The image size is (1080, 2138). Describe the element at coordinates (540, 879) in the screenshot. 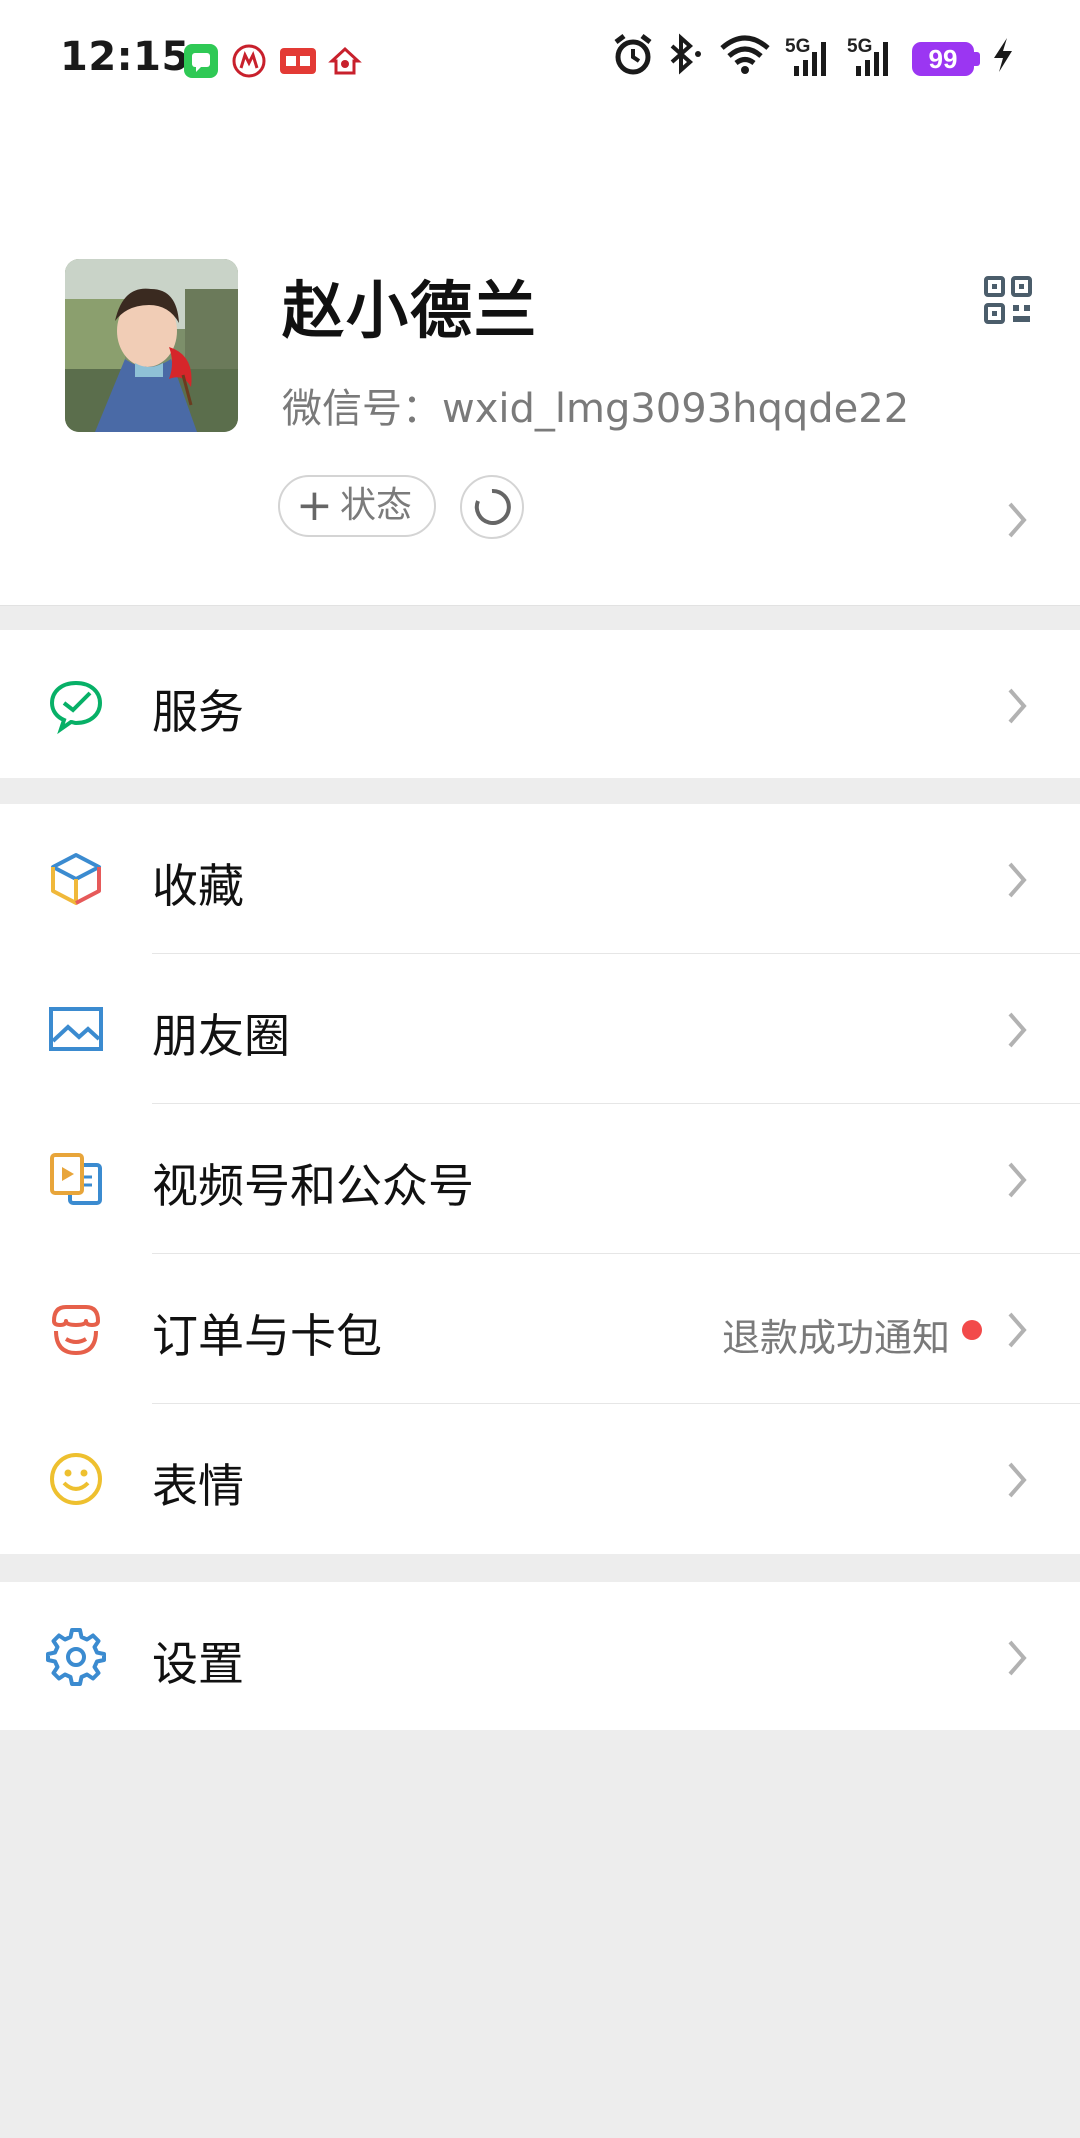

I see `menu-item-favorites: 收藏` at that location.